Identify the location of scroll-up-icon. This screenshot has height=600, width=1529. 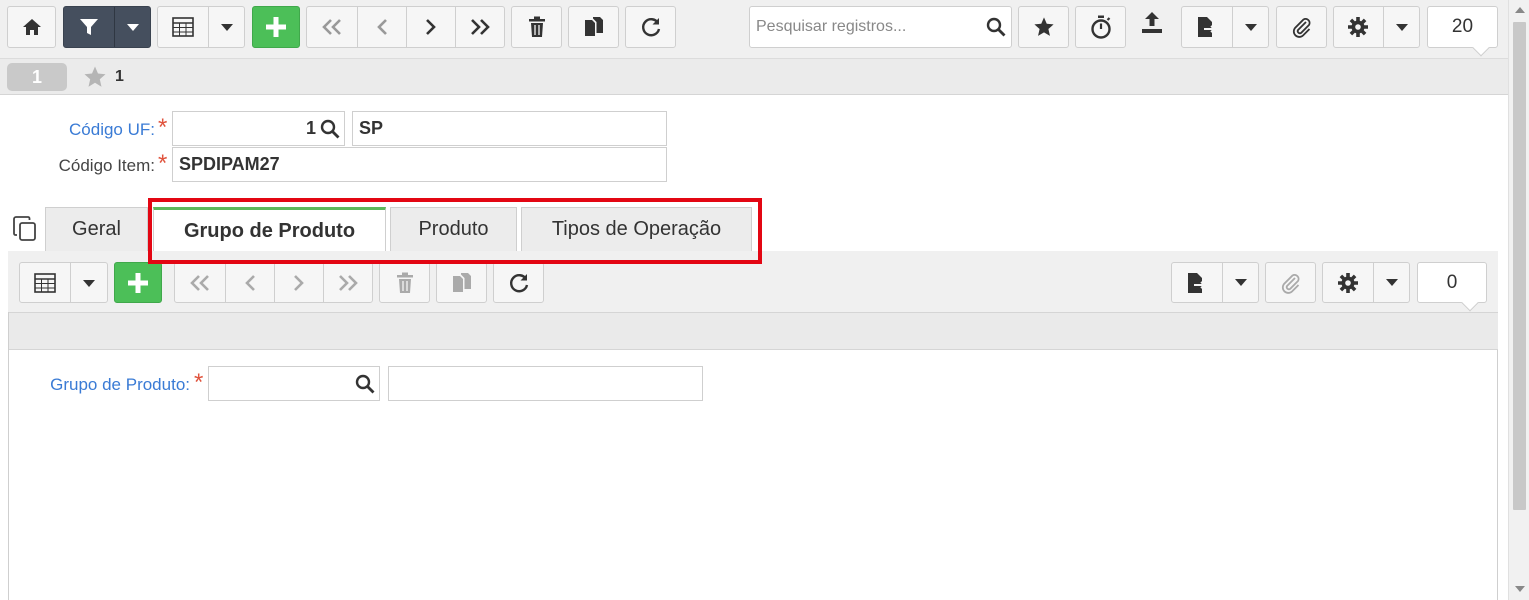
(1520, 10).